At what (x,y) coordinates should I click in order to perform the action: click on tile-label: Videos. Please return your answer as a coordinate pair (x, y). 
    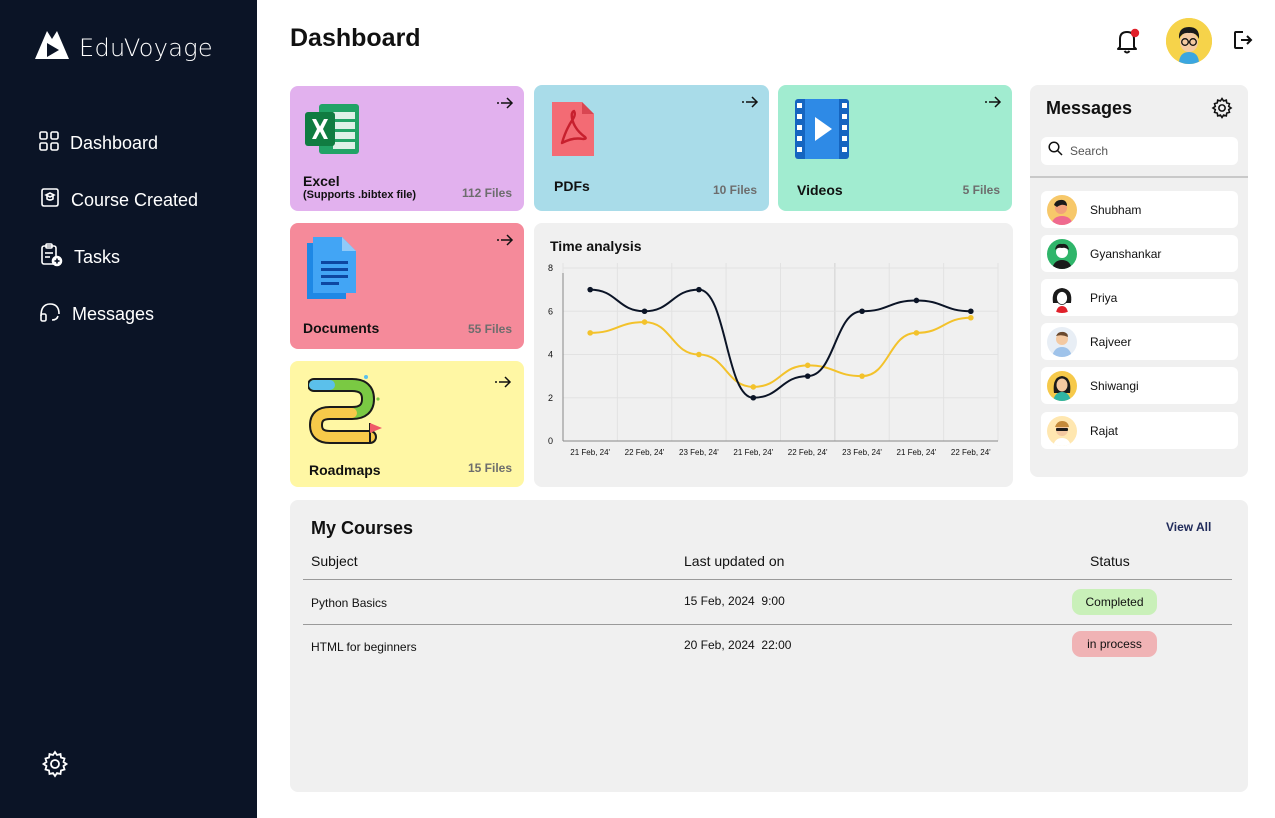
    Looking at the image, I should click on (820, 190).